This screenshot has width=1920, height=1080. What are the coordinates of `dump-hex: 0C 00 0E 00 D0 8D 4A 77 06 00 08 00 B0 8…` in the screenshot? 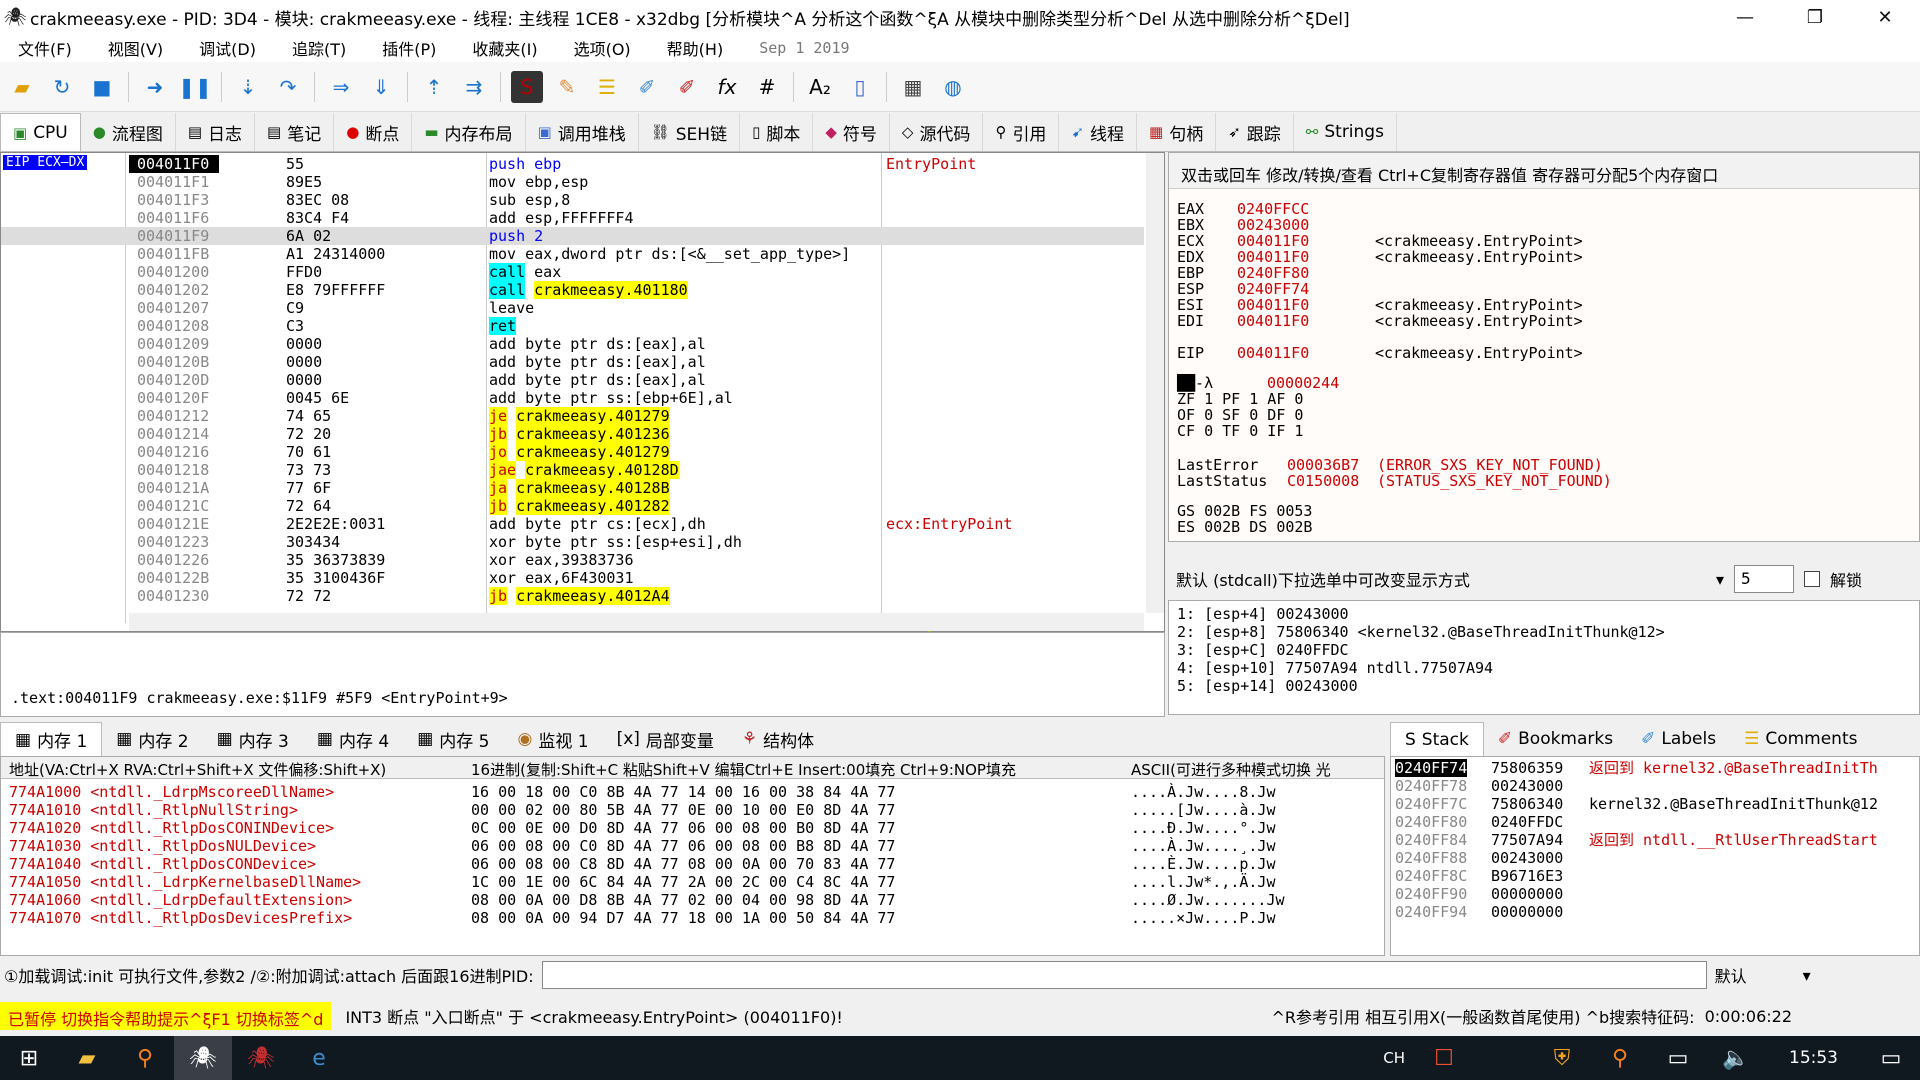 It's located at (683, 828).